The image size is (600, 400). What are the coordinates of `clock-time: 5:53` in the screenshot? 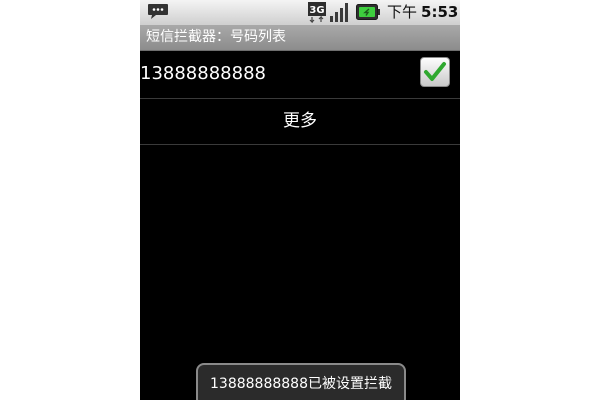 It's located at (440, 12).